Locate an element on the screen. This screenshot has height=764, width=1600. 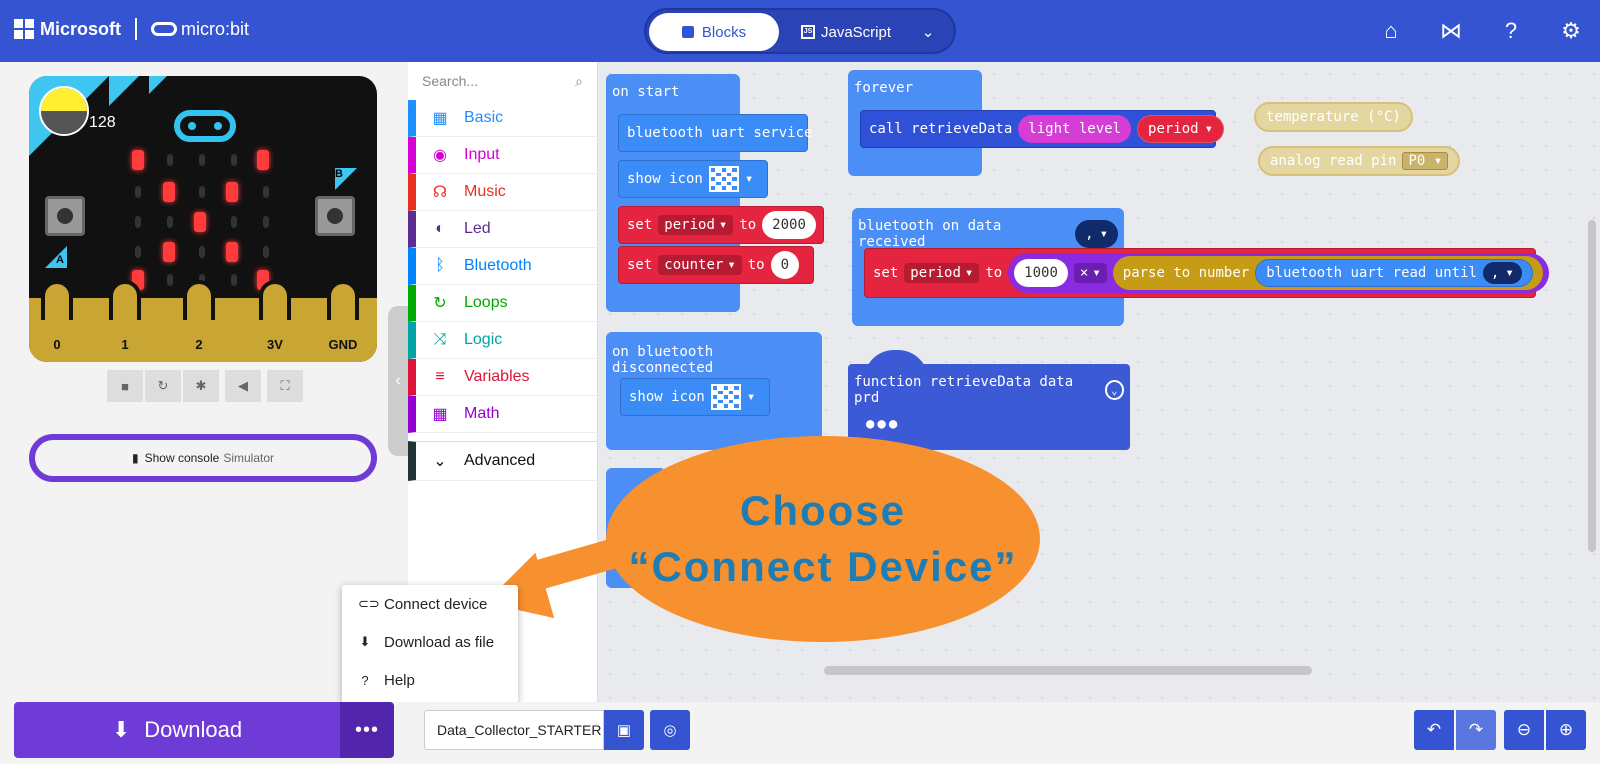
analog-read-pin-block: analog read pin P0 ▾ is located at coordinates (1359, 161).